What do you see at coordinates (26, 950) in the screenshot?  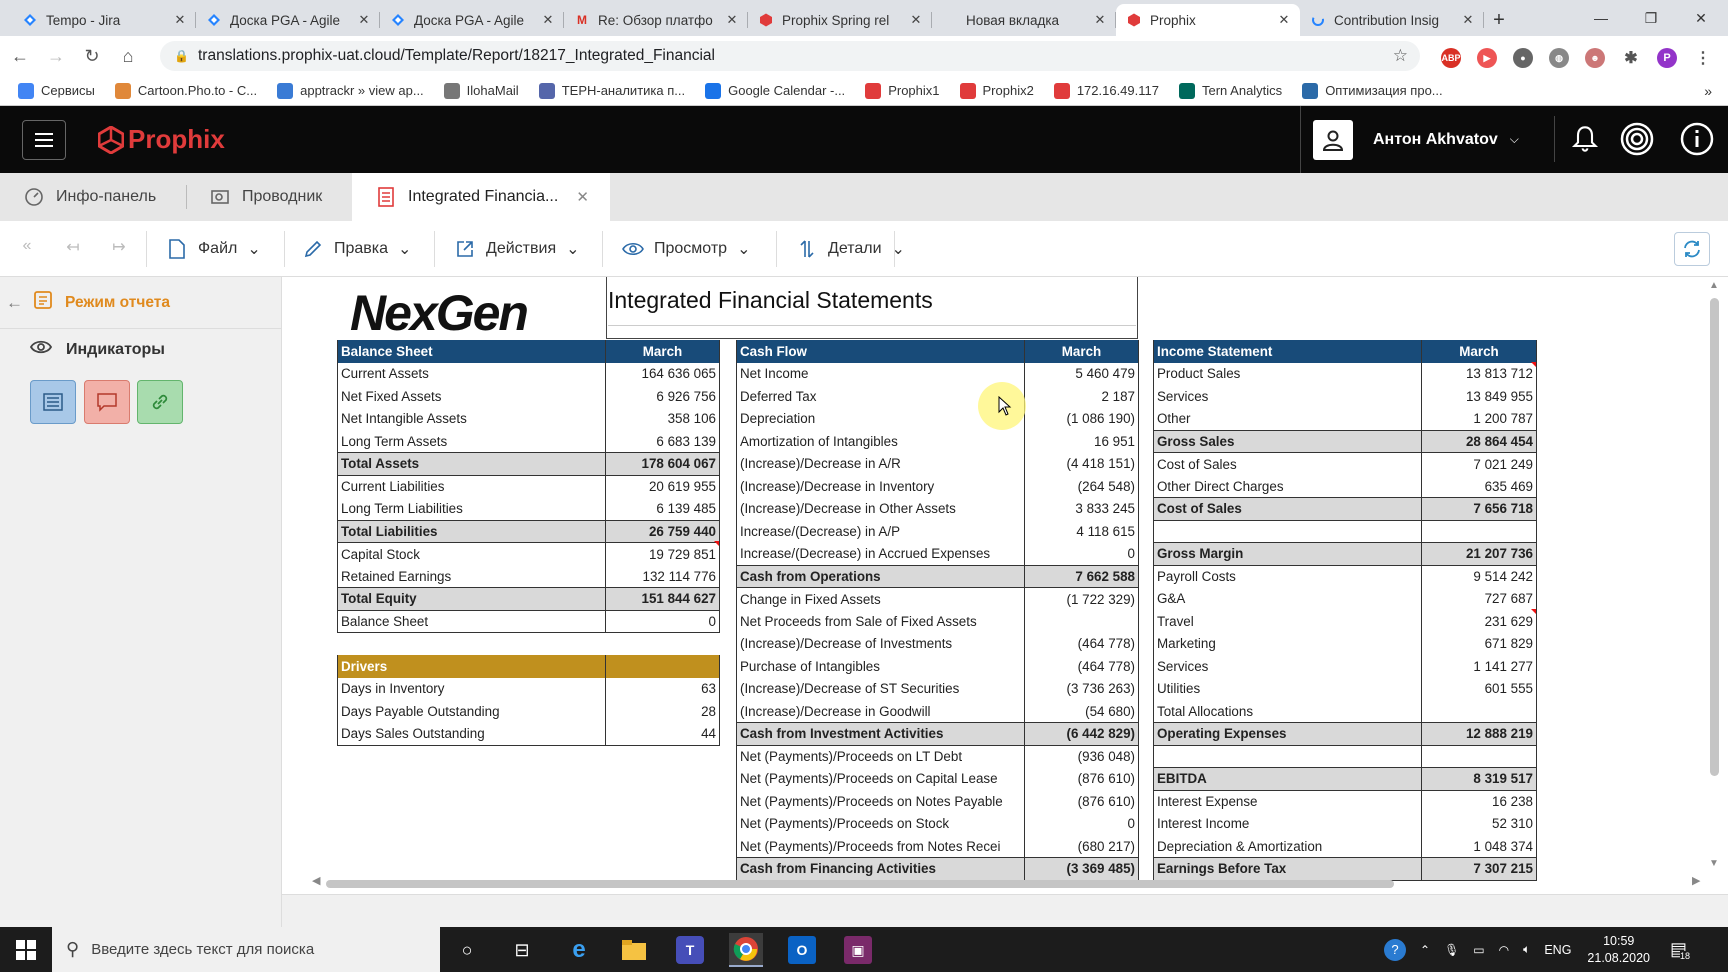 I see `windows-start-icon` at bounding box center [26, 950].